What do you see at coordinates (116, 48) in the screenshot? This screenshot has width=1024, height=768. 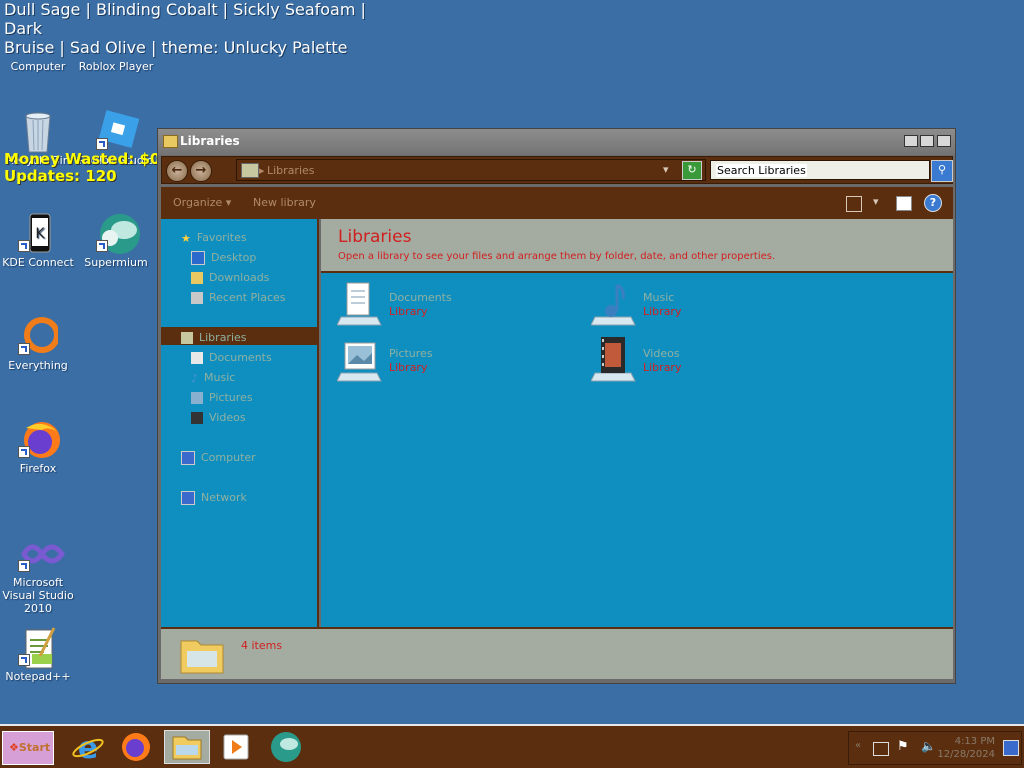 I see `roblox-icon` at bounding box center [116, 48].